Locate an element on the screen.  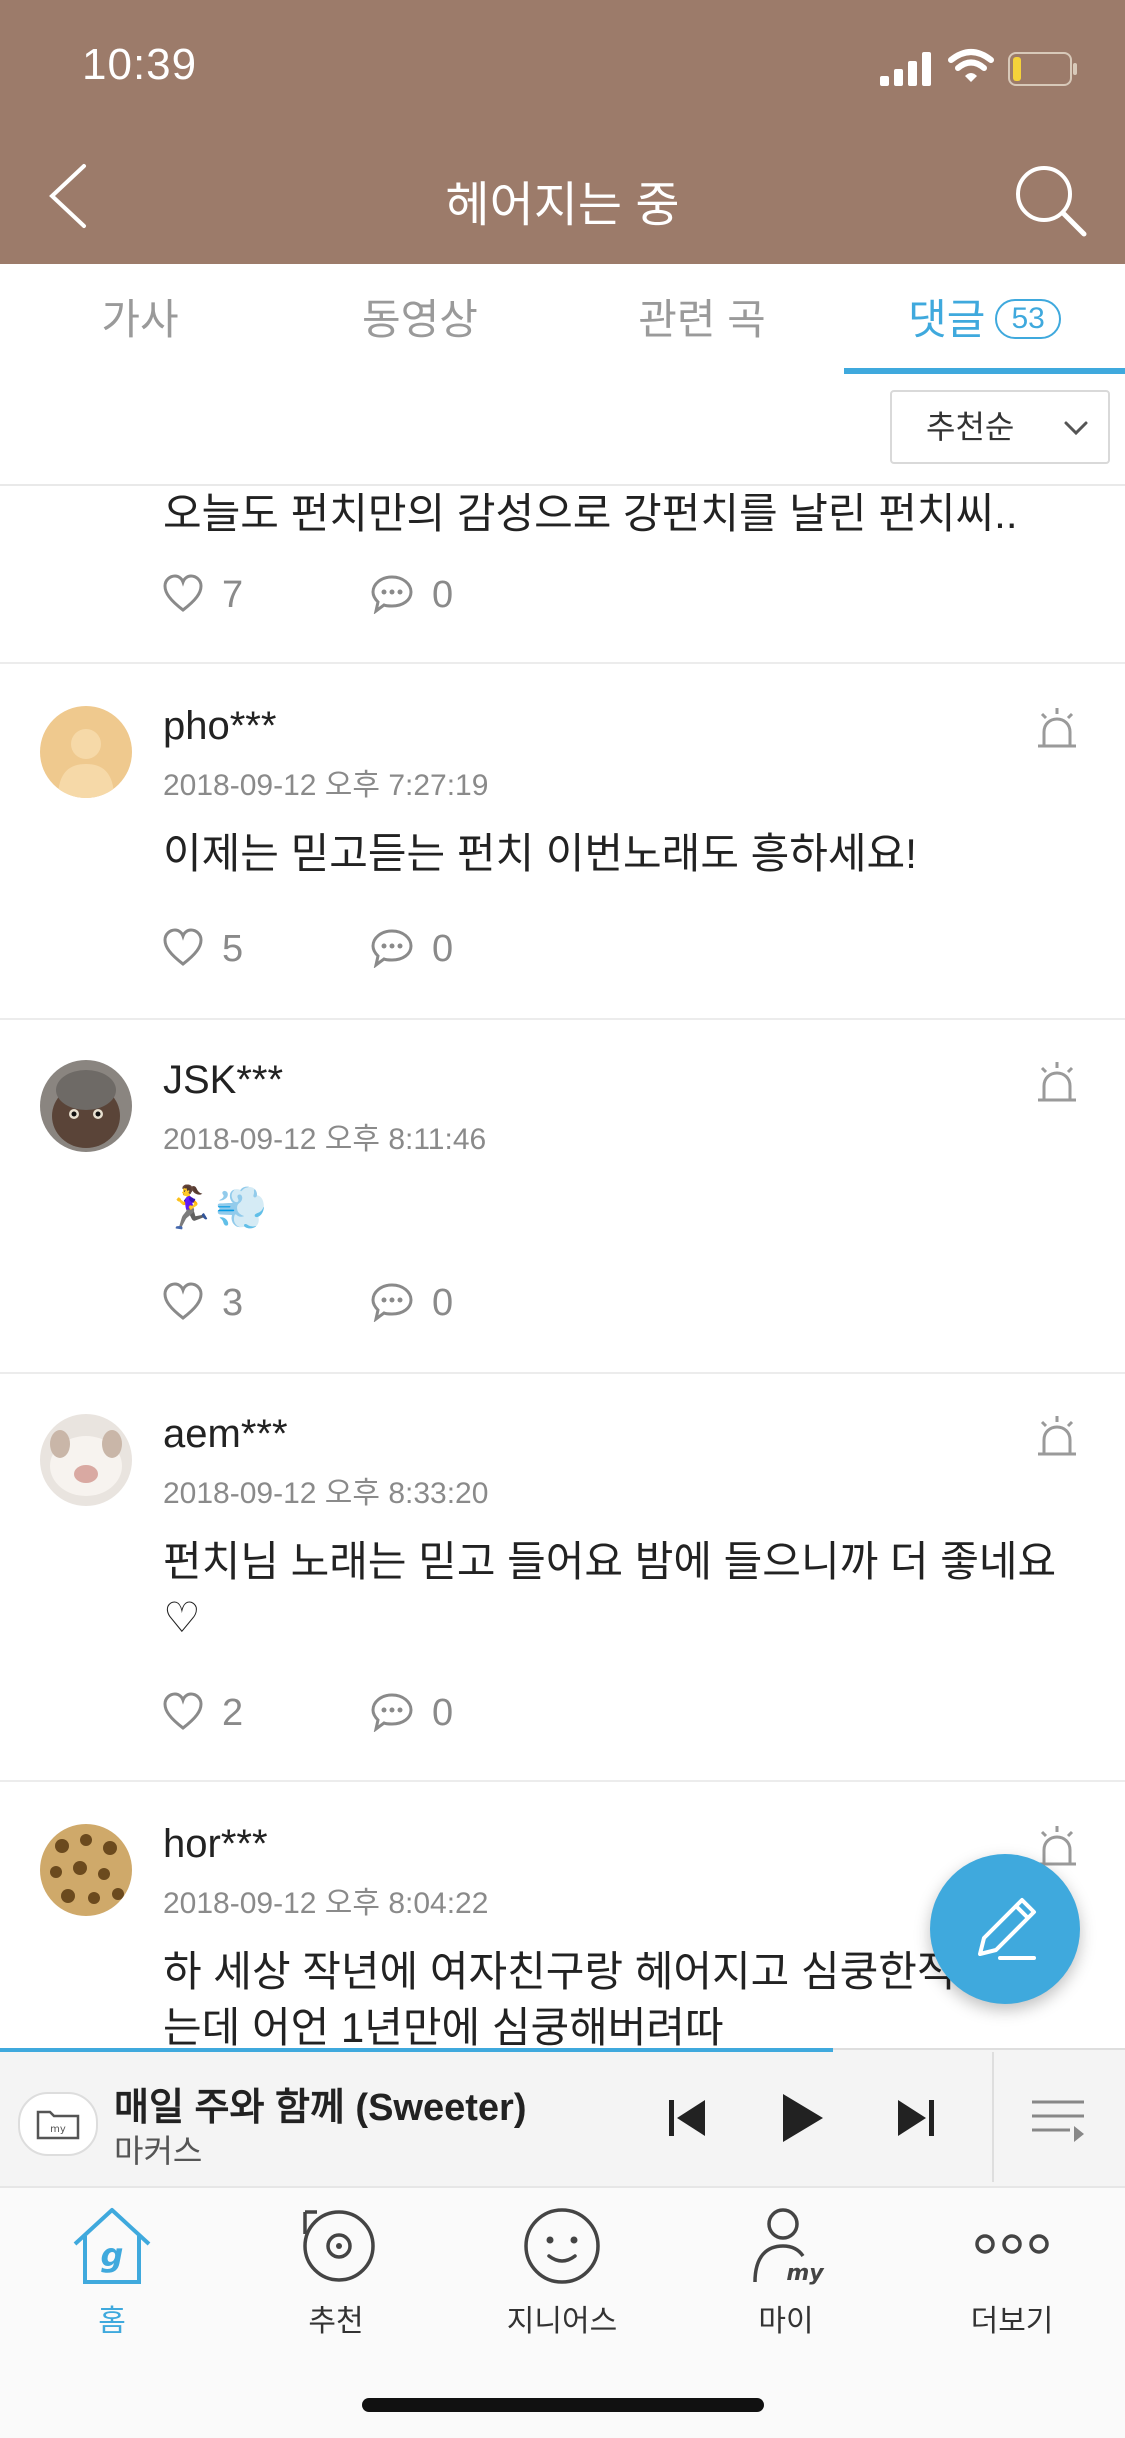
like-count: 2 is located at coordinates (233, 1713).